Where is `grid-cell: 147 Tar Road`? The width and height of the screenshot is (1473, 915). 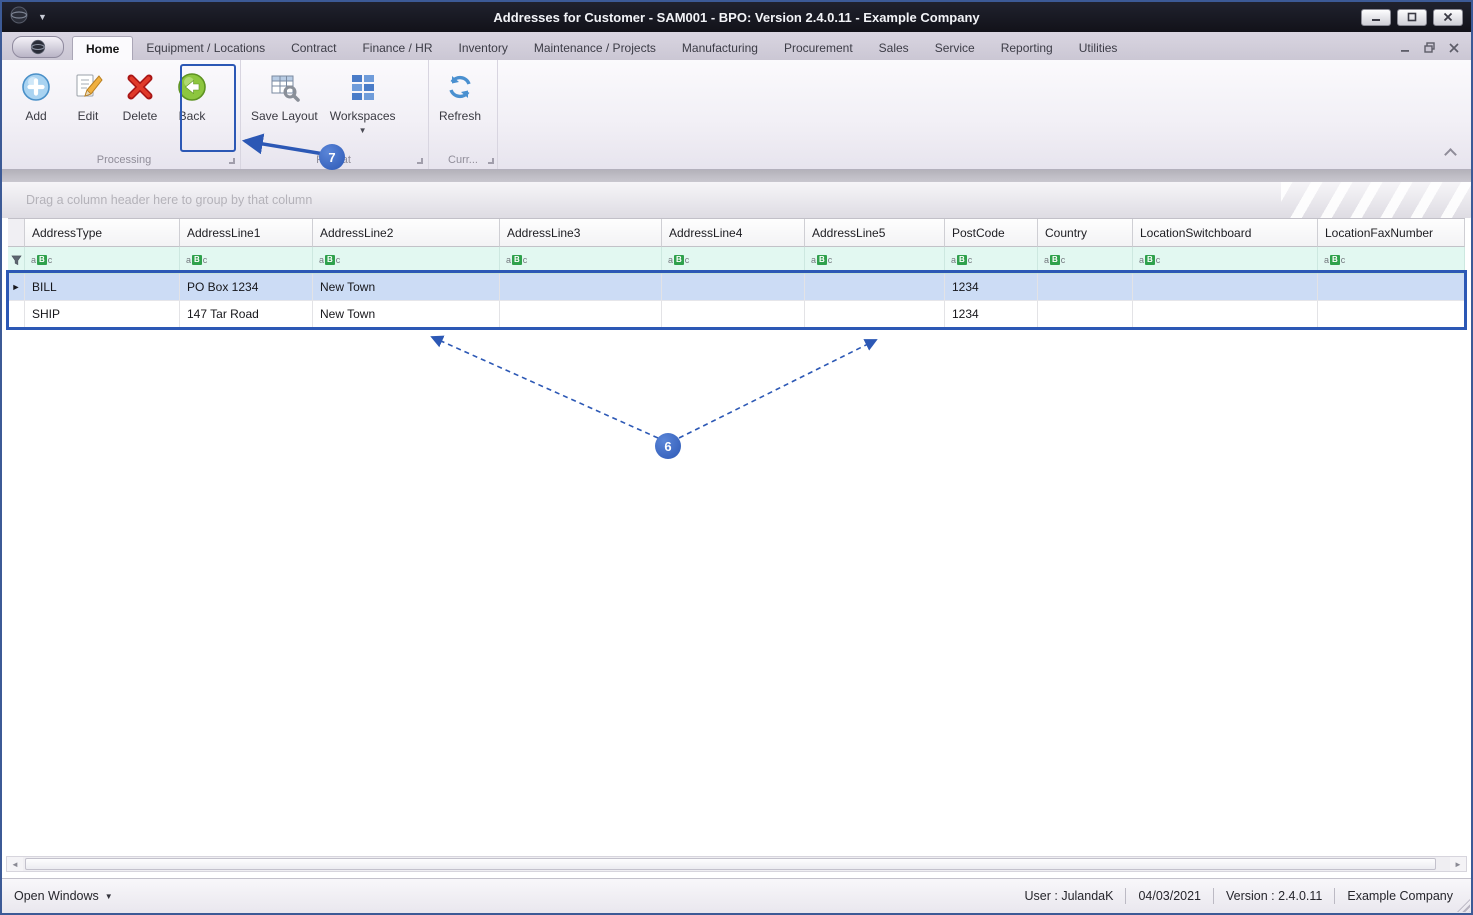 grid-cell: 147 Tar Road is located at coordinates (246, 314).